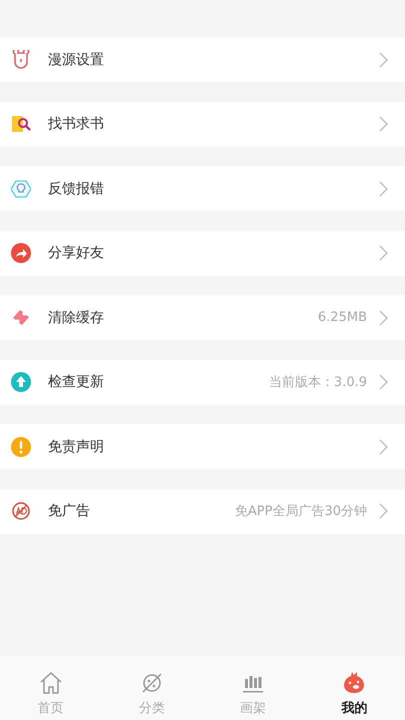  What do you see at coordinates (21, 511) in the screenshot?
I see `no-ads-icon` at bounding box center [21, 511].